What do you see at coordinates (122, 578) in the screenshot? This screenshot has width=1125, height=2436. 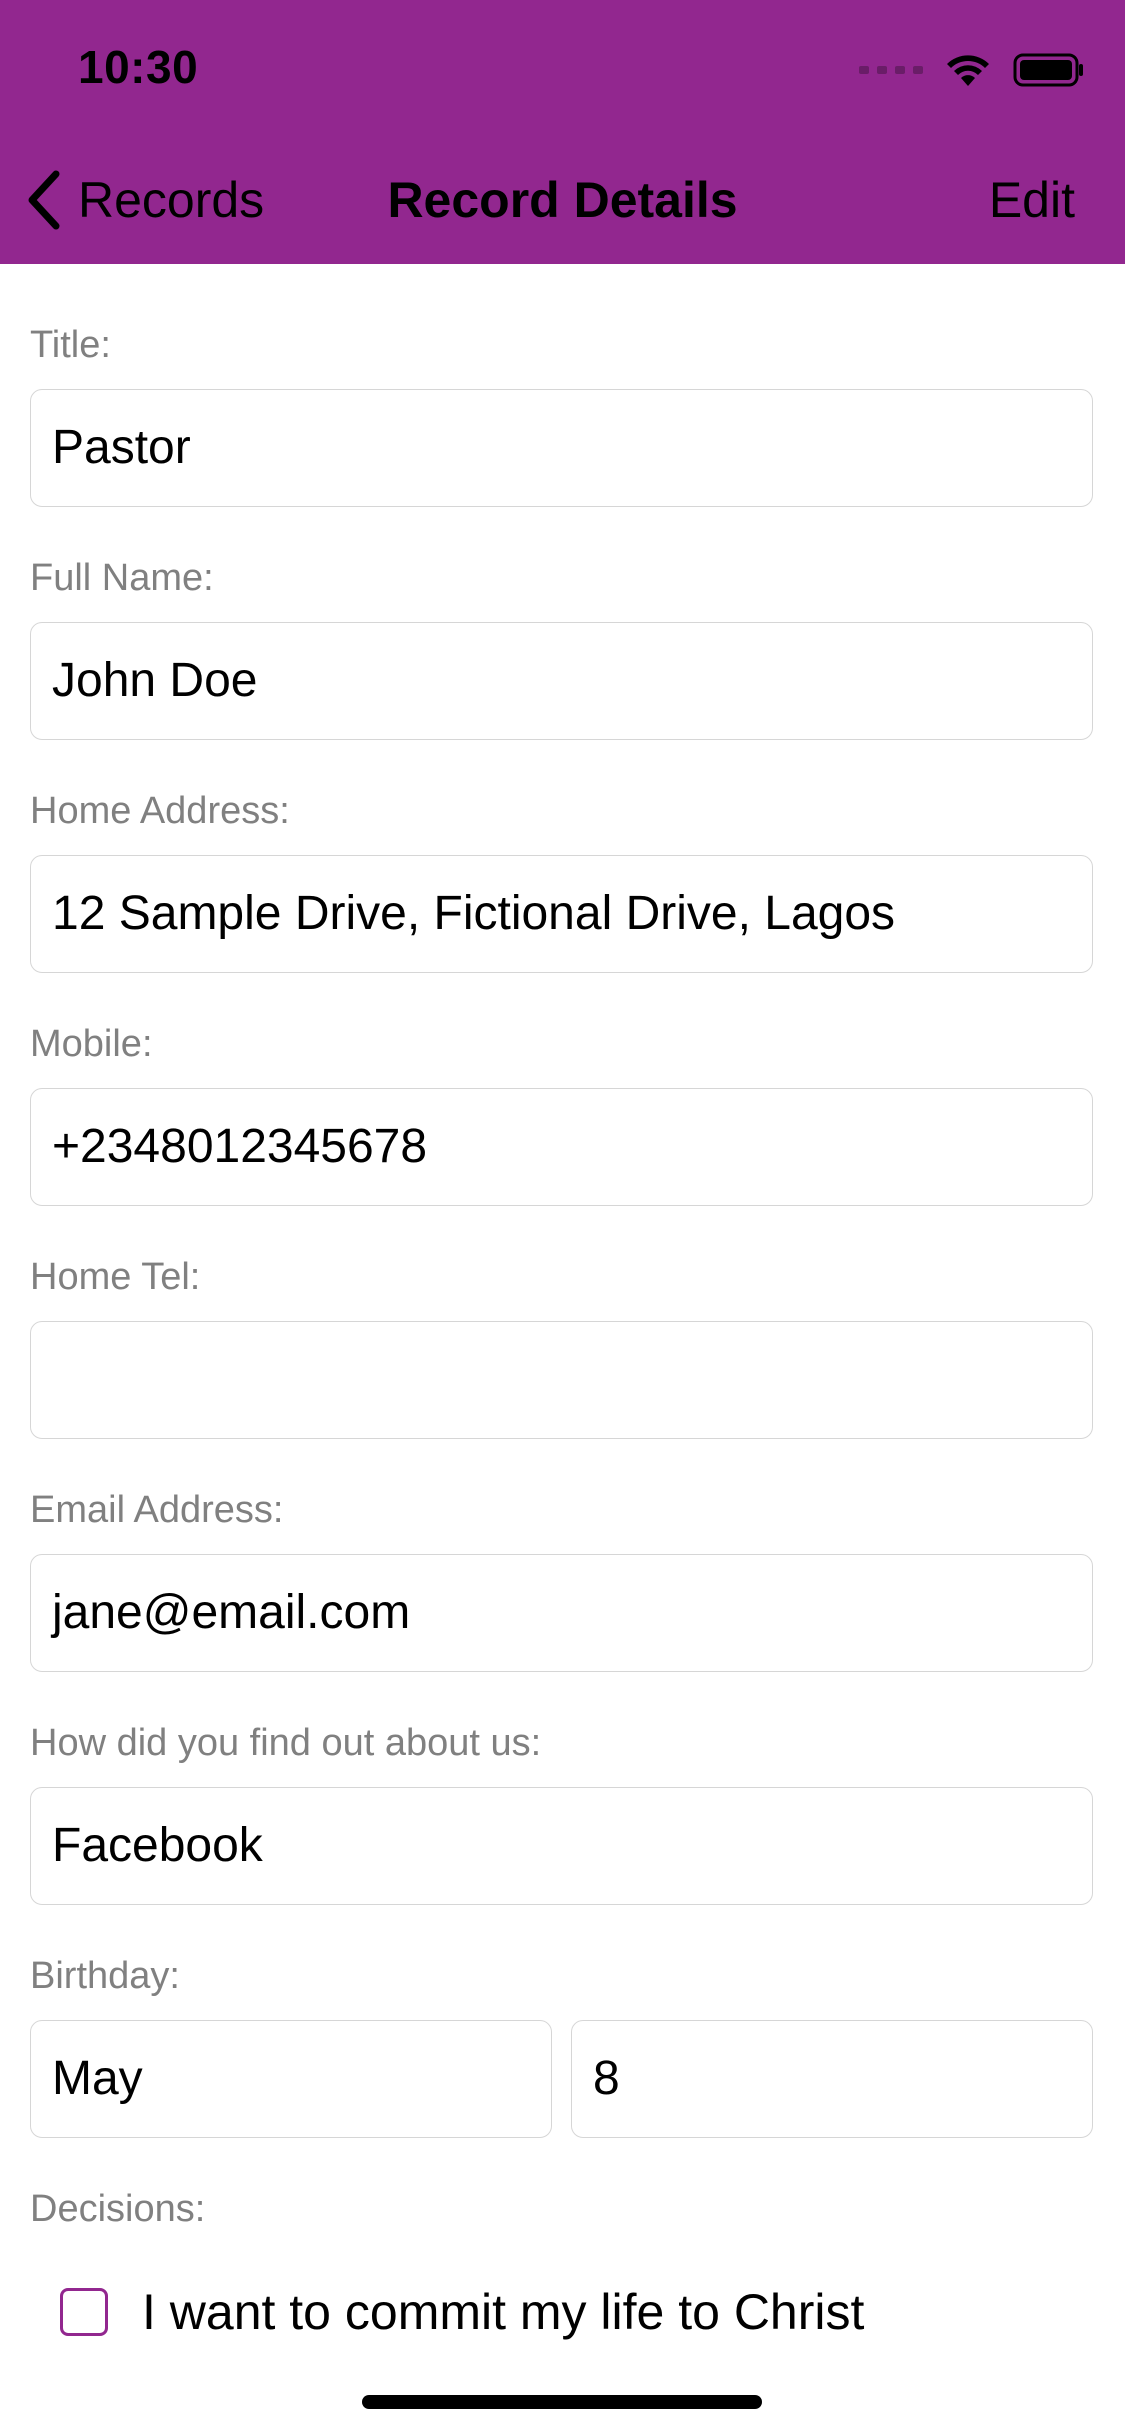 I see `full-name-label: Full Name:` at bounding box center [122, 578].